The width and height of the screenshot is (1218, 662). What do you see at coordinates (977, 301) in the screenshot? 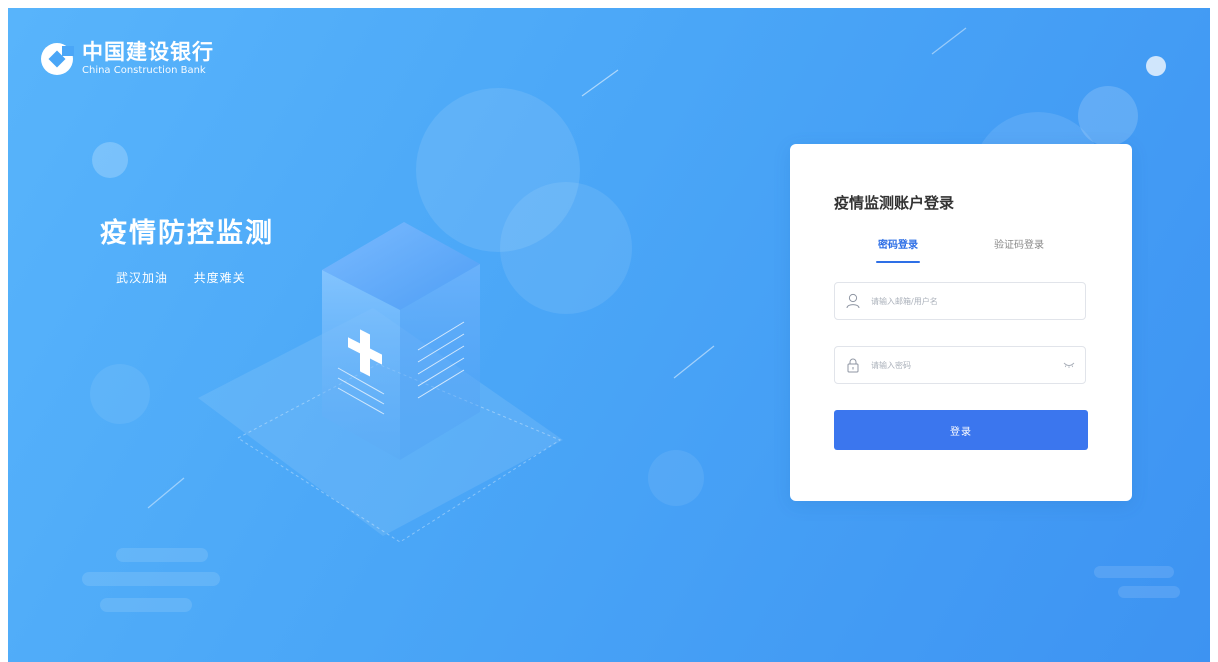
I see `username-input` at bounding box center [977, 301].